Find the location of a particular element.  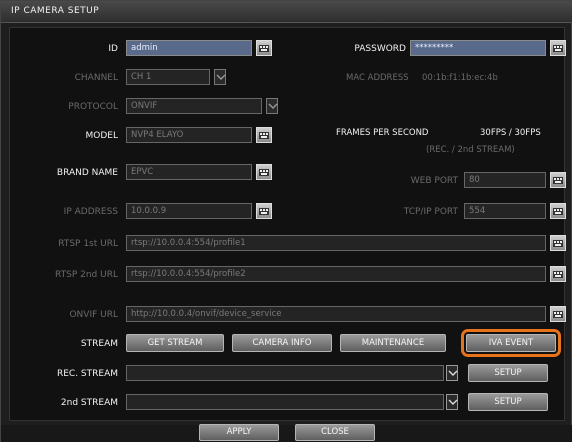

rtsp-1st-url-field: rtsp://10.0.0.4:554/profile1 is located at coordinates (336, 243).